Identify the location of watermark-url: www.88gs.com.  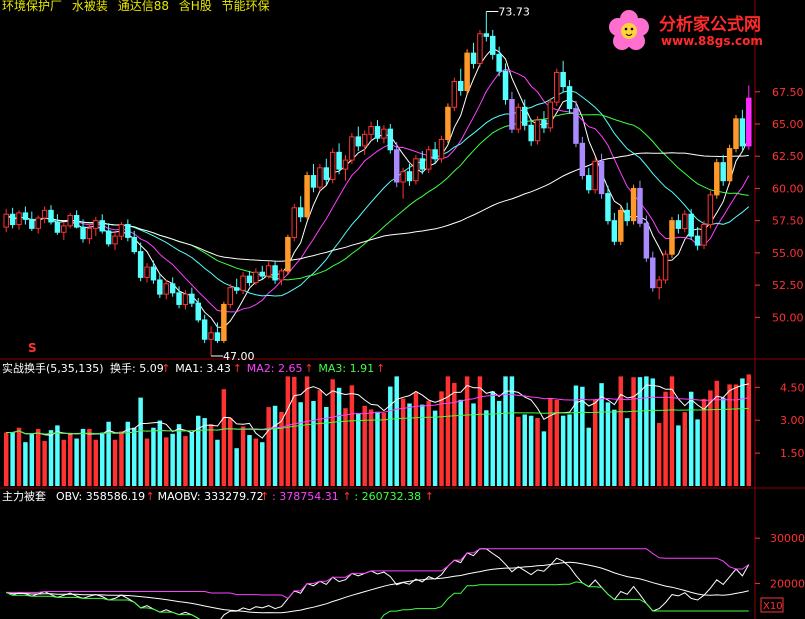
(712, 41).